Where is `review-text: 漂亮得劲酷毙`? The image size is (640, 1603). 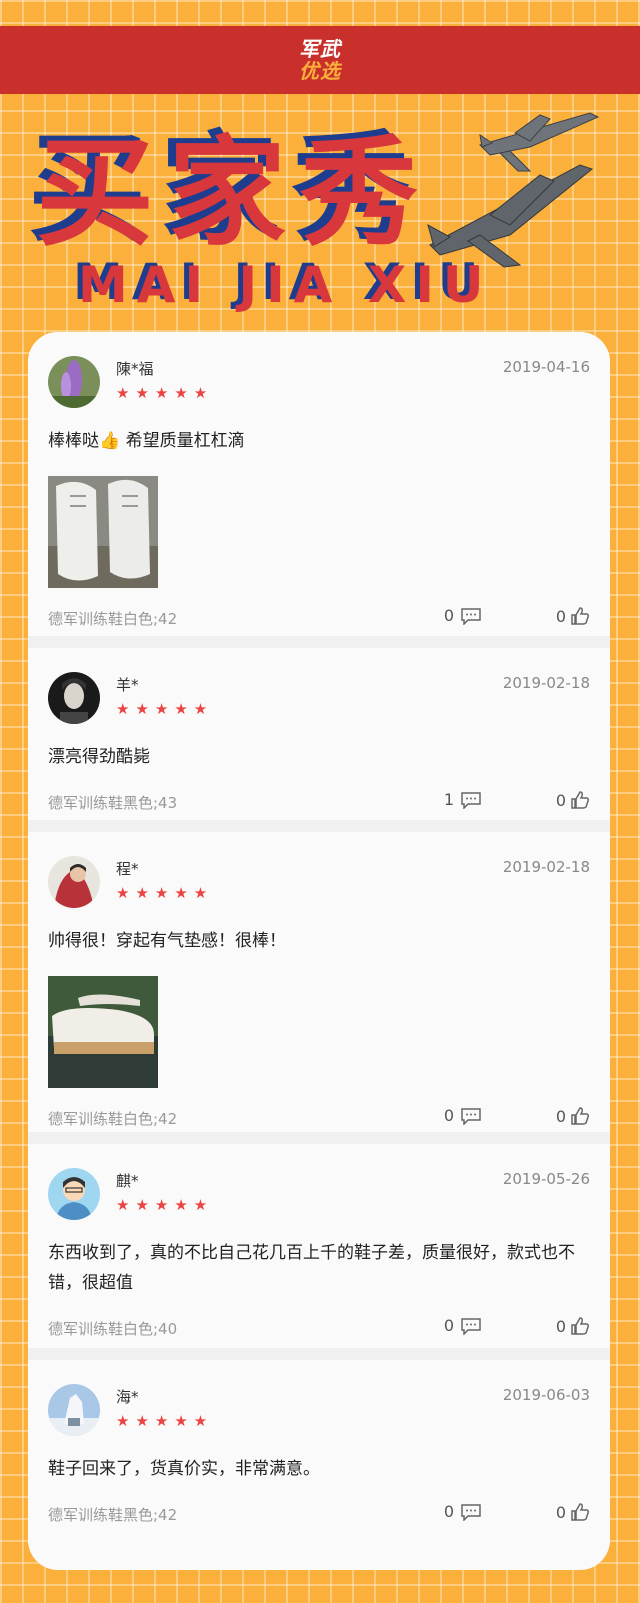 review-text: 漂亮得劲酷毙 is located at coordinates (99, 757).